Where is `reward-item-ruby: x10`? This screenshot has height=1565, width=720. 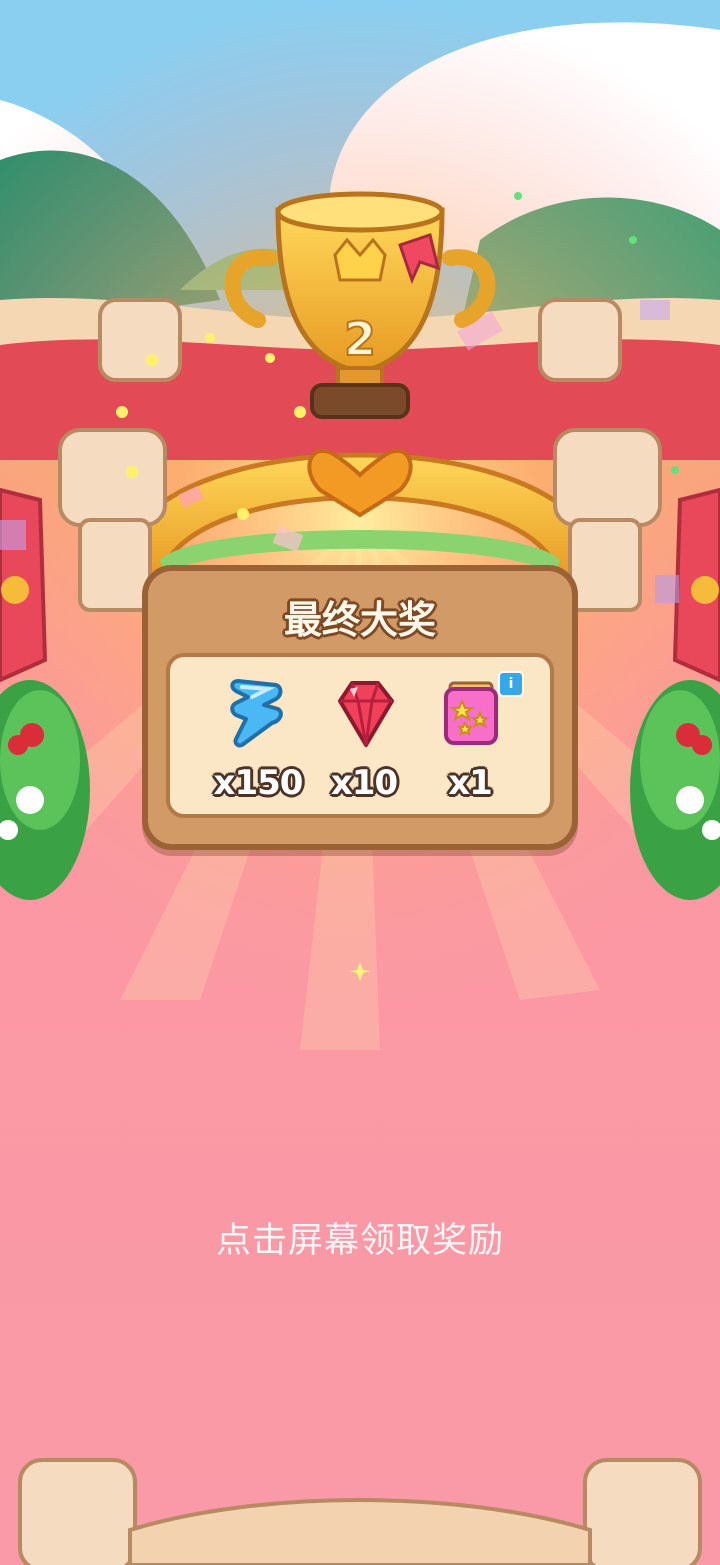 reward-item-ruby: x10 is located at coordinates (364, 740).